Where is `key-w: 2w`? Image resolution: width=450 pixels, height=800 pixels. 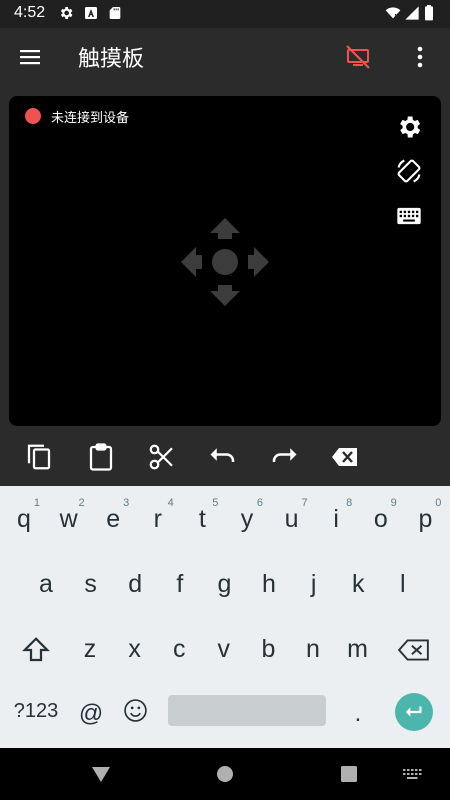 key-w: 2w is located at coordinates (69, 519).